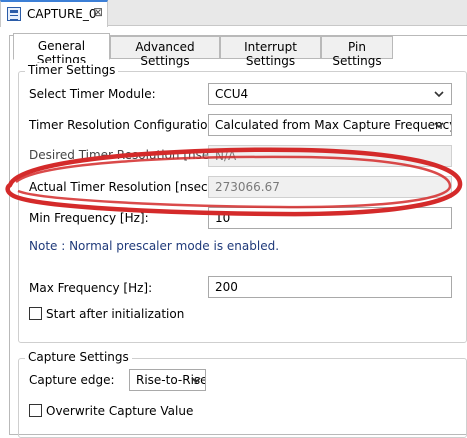 This screenshot has height=438, width=467. What do you see at coordinates (89, 218) in the screenshot?
I see `min-frequency-label: Min Frequency [Hz]:` at bounding box center [89, 218].